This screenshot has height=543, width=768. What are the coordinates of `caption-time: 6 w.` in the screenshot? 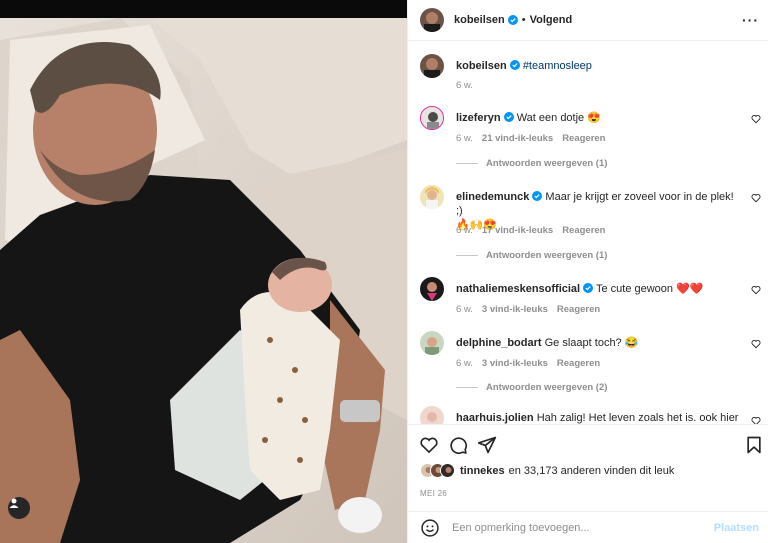 It's located at (464, 85).